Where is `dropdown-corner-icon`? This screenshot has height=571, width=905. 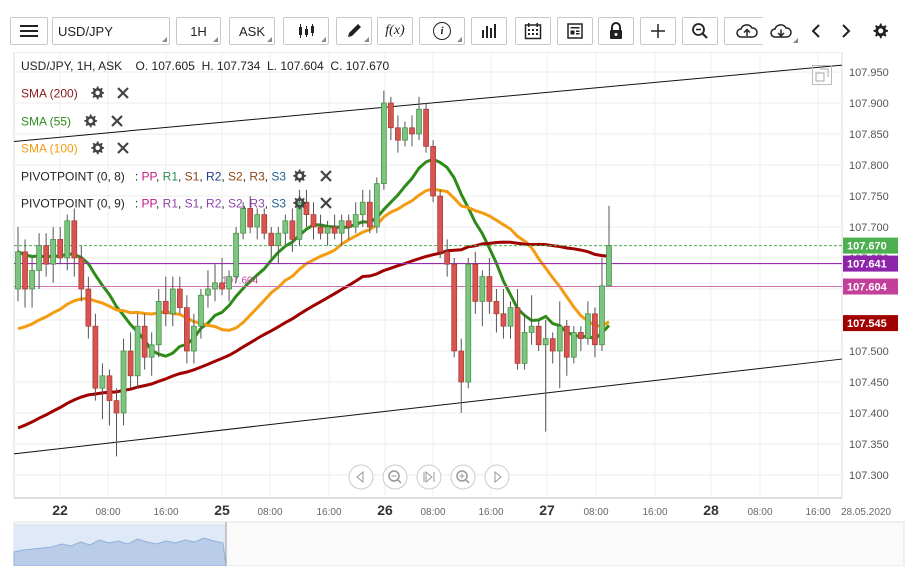 dropdown-corner-icon is located at coordinates (795, 40).